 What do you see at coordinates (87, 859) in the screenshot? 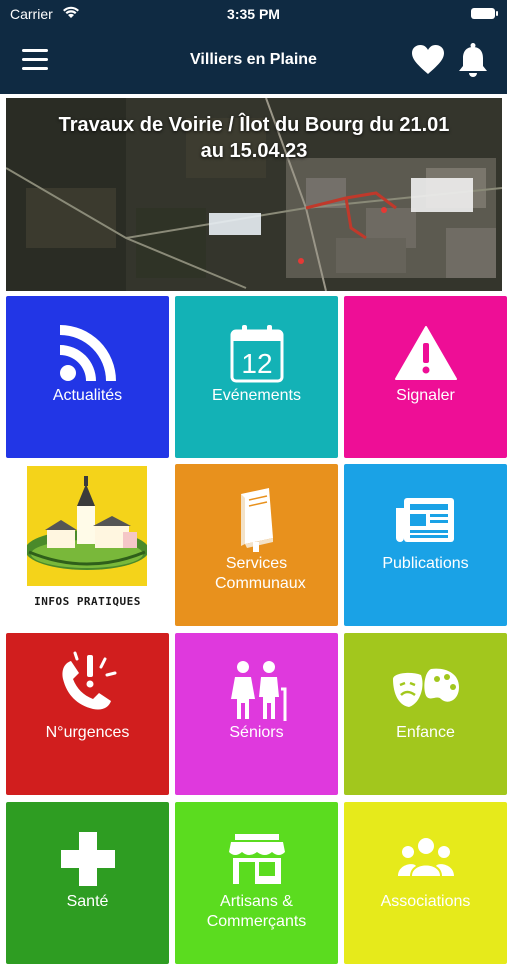
I see `medical-cross-icon` at bounding box center [87, 859].